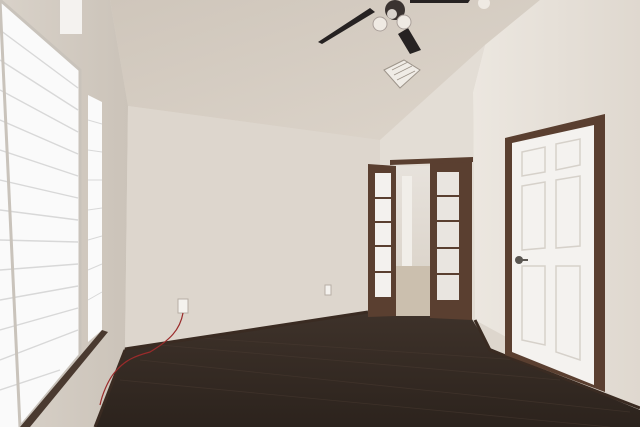 The image size is (640, 427). I want to click on door-knob, so click(519, 260).